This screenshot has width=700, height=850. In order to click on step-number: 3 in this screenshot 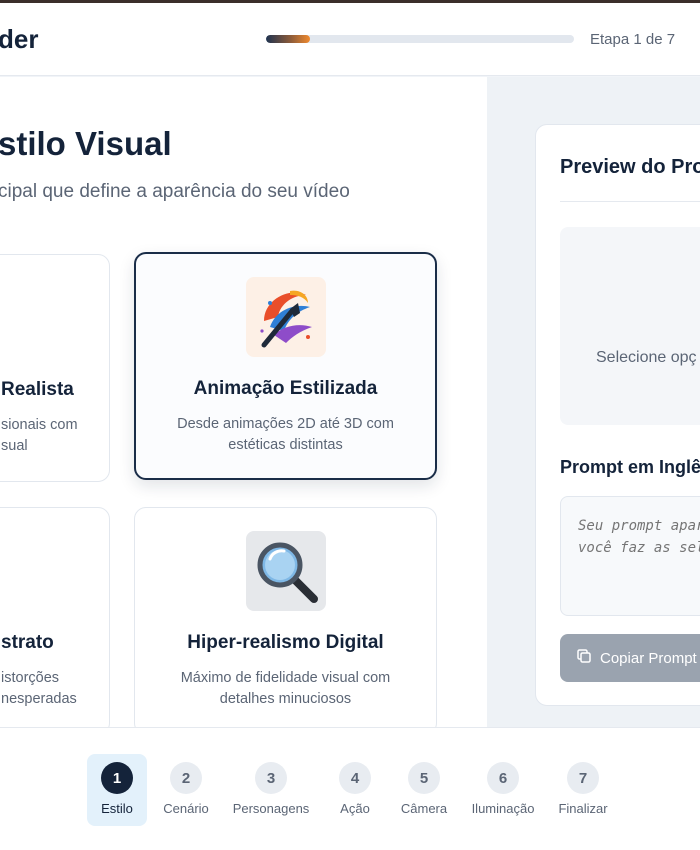, I will do `click(271, 778)`.